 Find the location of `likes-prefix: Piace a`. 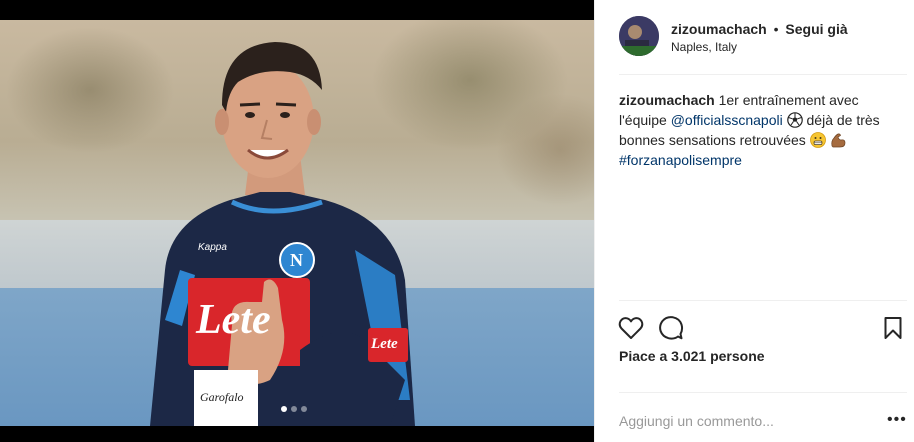

likes-prefix: Piace a is located at coordinates (643, 356).